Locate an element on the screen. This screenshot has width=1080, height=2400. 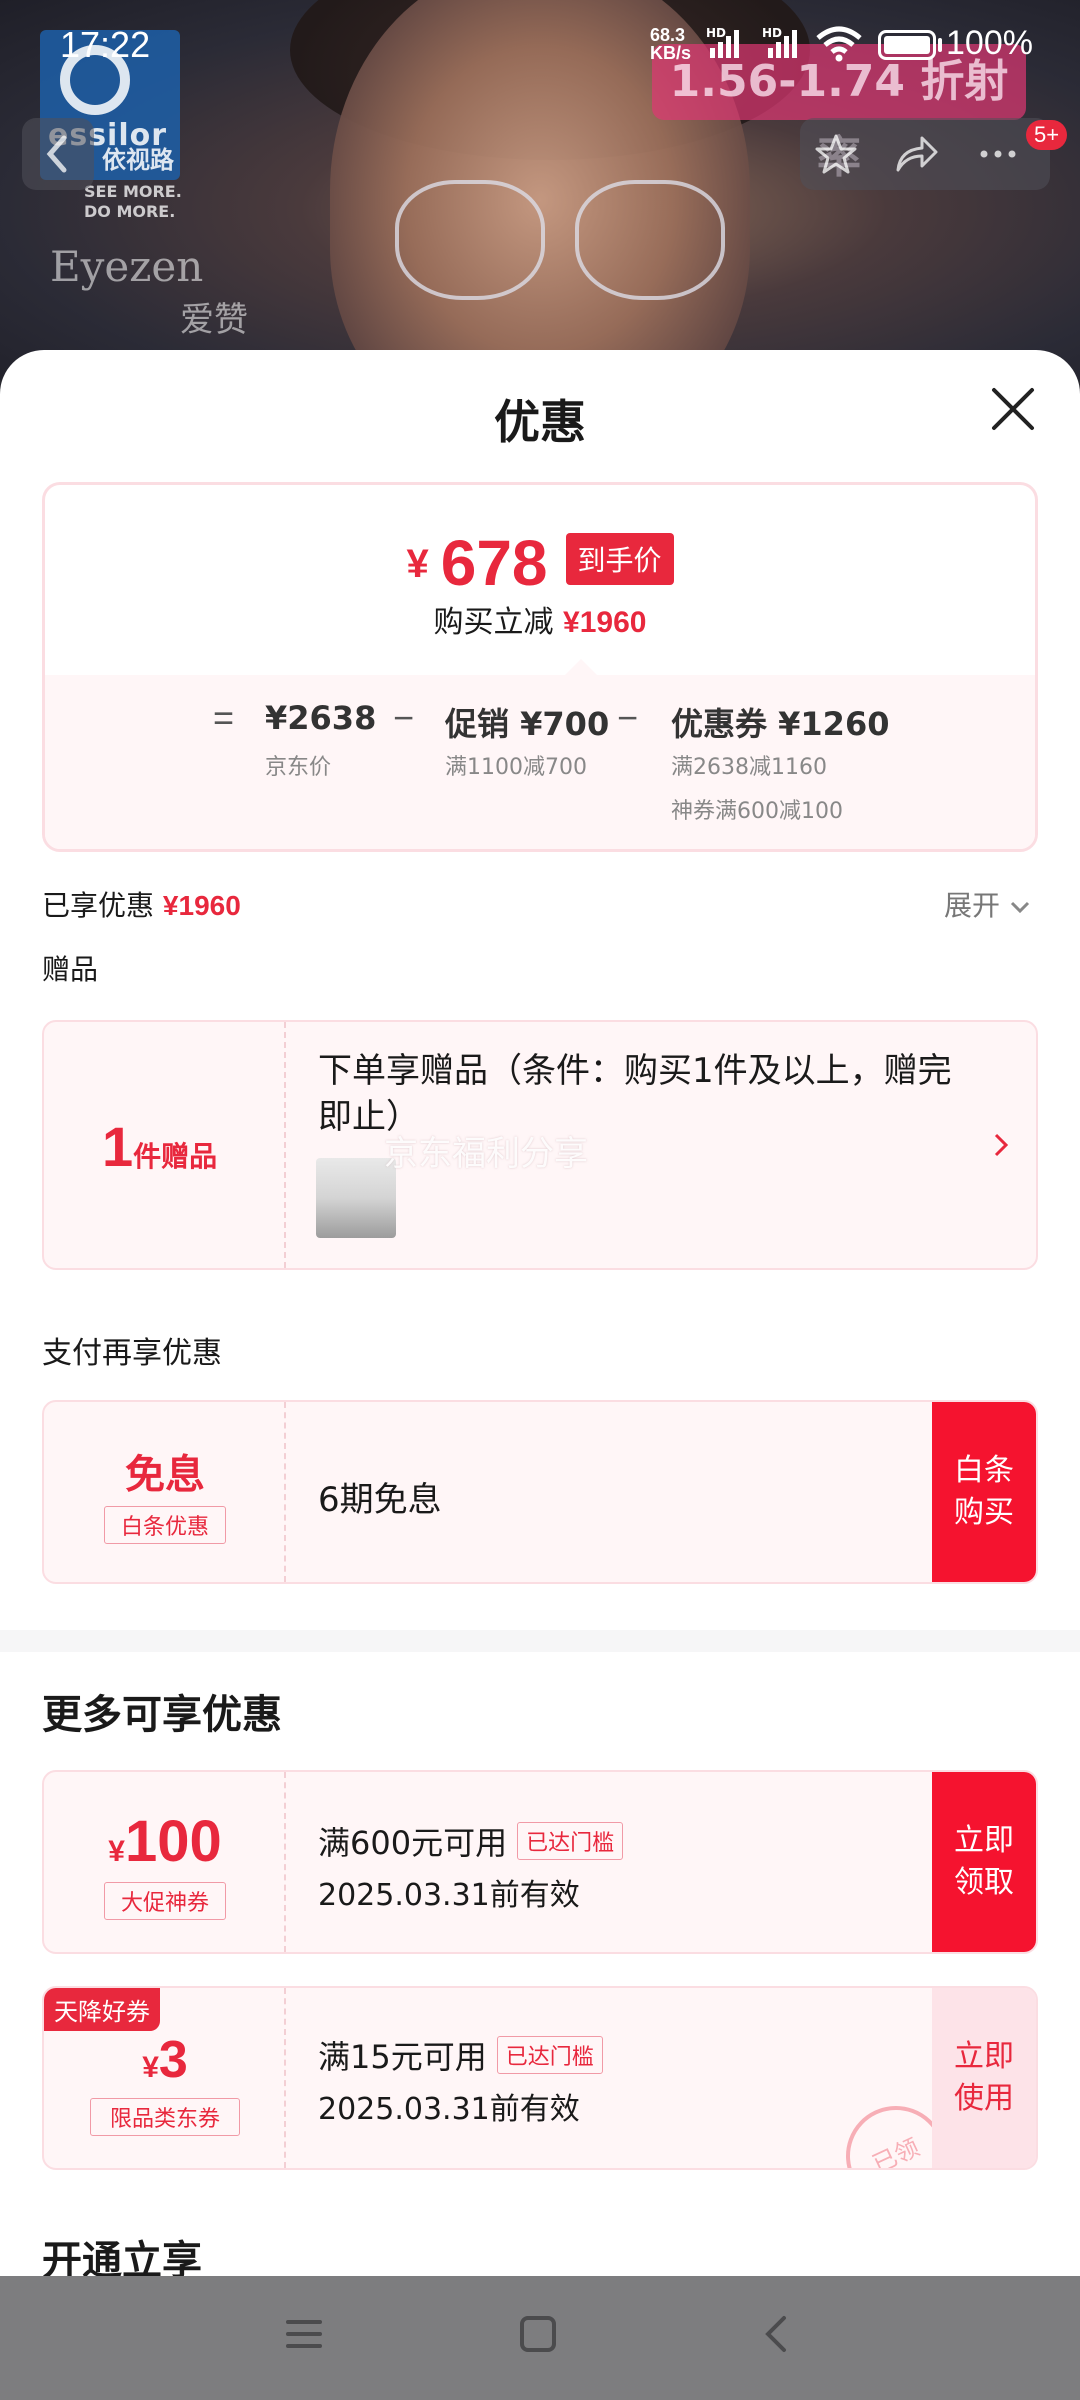
menu-icon is located at coordinates (304, 2334).